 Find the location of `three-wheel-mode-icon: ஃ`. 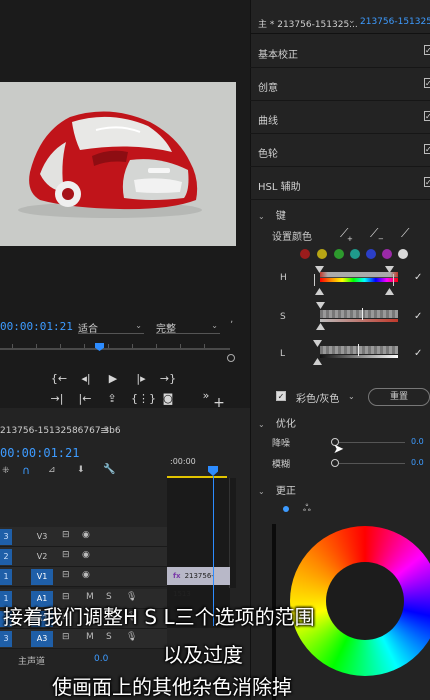

three-wheel-mode-icon: ஃ is located at coordinates (307, 509).